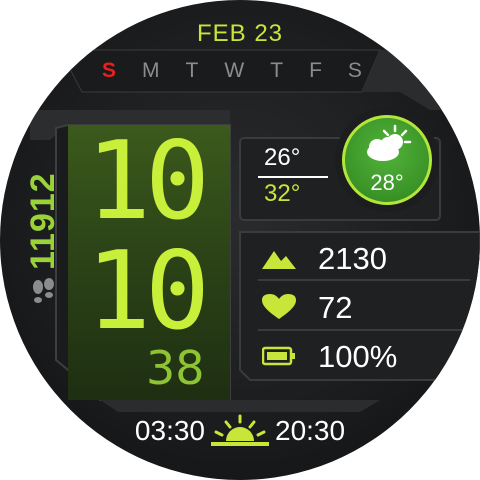 The width and height of the screenshot is (480, 480). Describe the element at coordinates (175, 368) in the screenshot. I see `time-seconds: 38` at that location.